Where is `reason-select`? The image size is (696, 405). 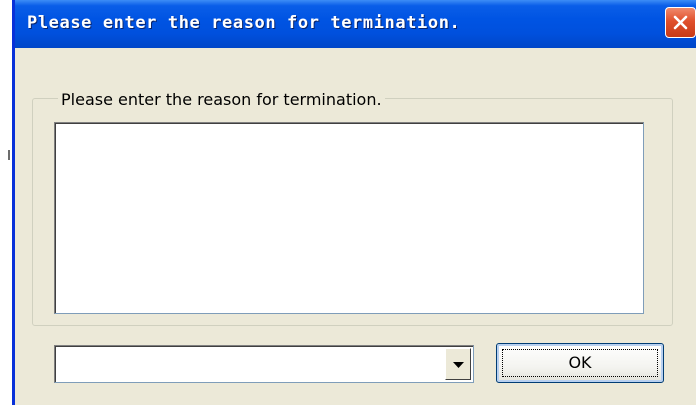 reason-select is located at coordinates (264, 364).